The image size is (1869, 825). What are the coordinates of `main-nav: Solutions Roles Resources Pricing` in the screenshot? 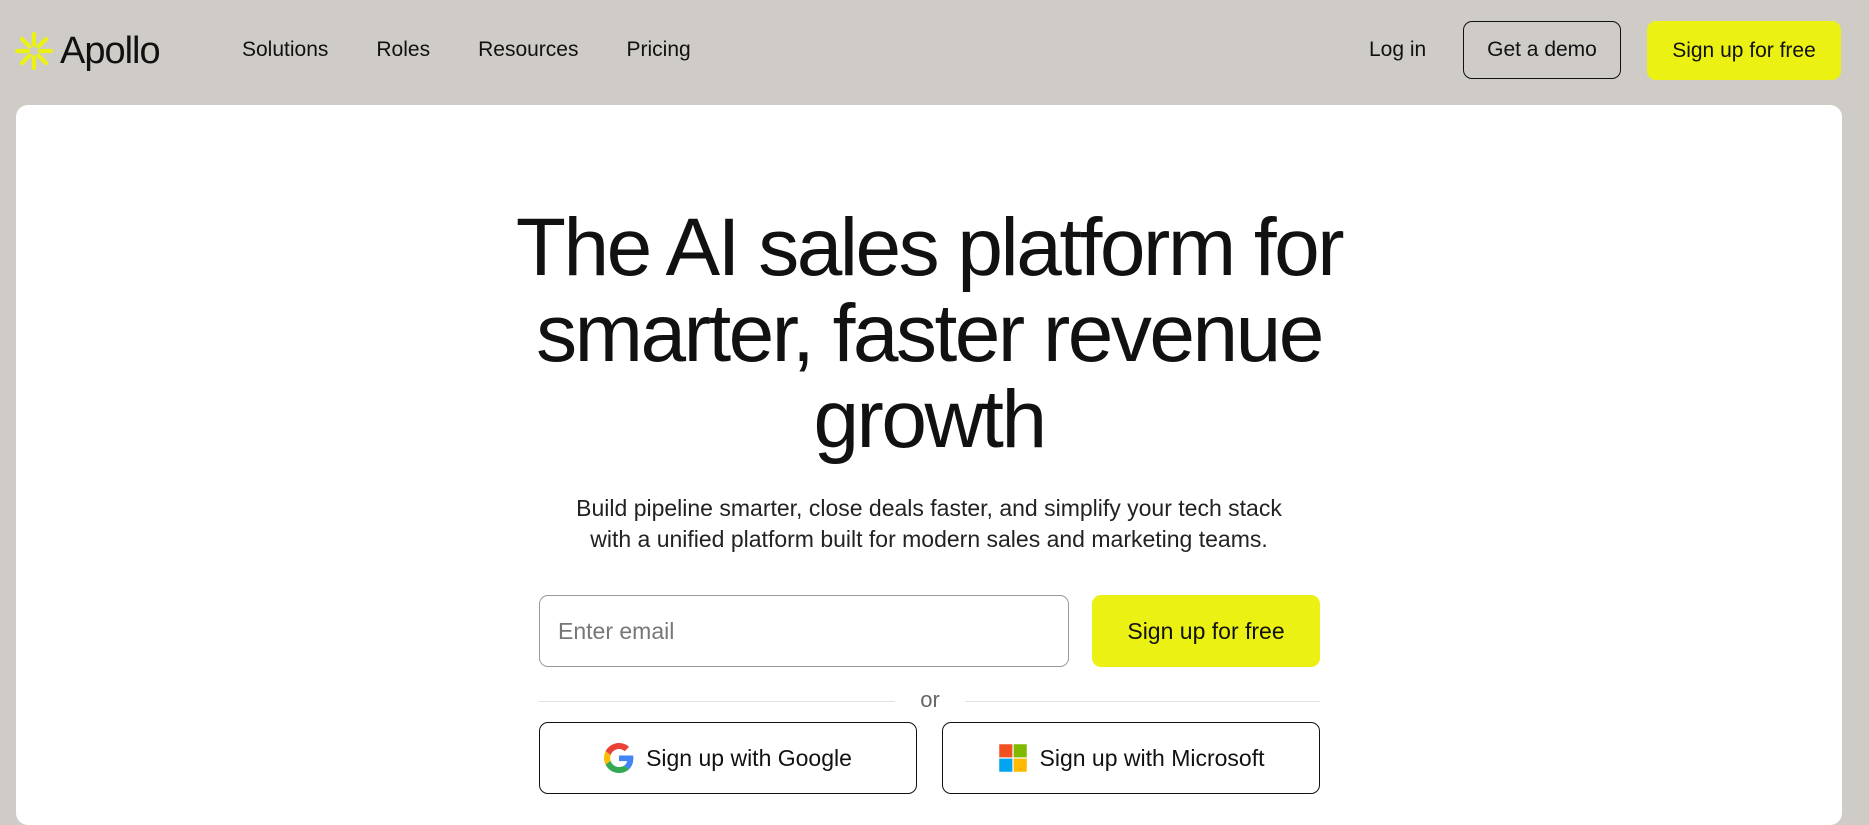 It's located at (466, 50).